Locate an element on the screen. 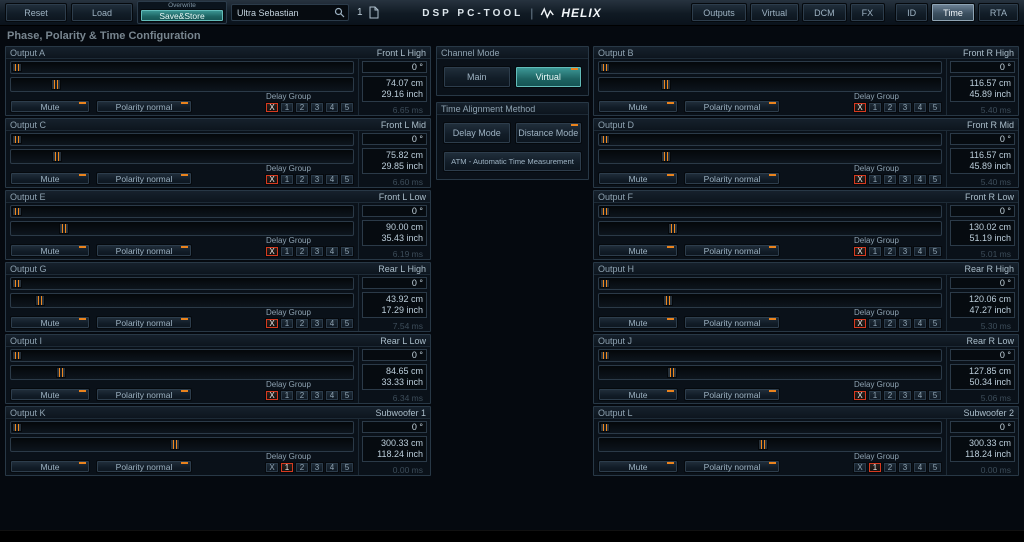  delay-mode-button: Delay Mode is located at coordinates (477, 133).